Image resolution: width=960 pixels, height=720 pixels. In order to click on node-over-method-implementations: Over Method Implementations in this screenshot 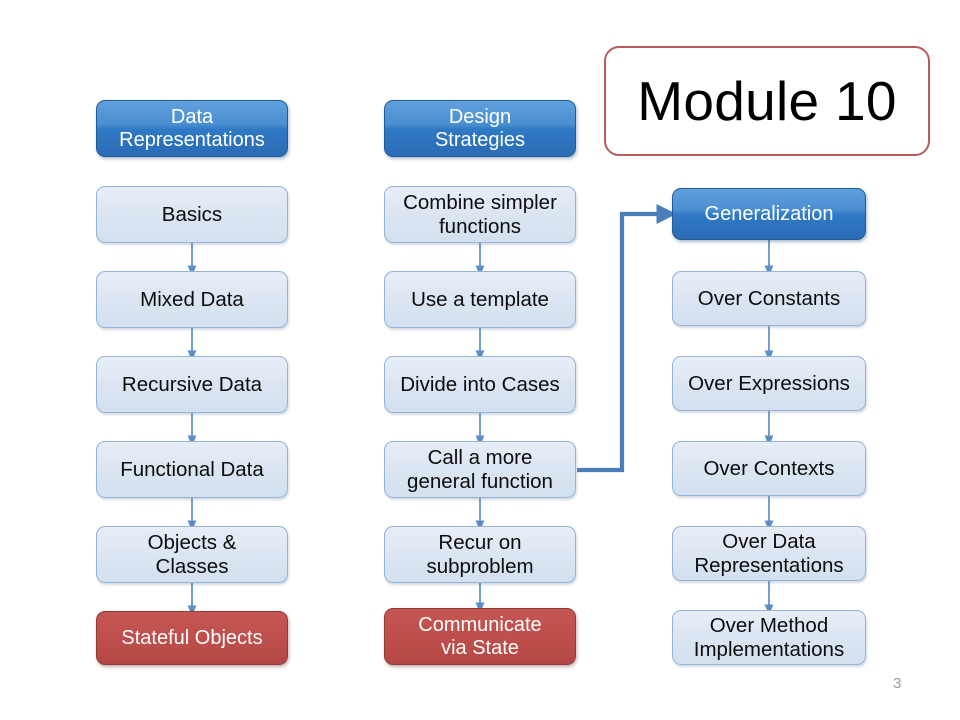, I will do `click(769, 637)`.